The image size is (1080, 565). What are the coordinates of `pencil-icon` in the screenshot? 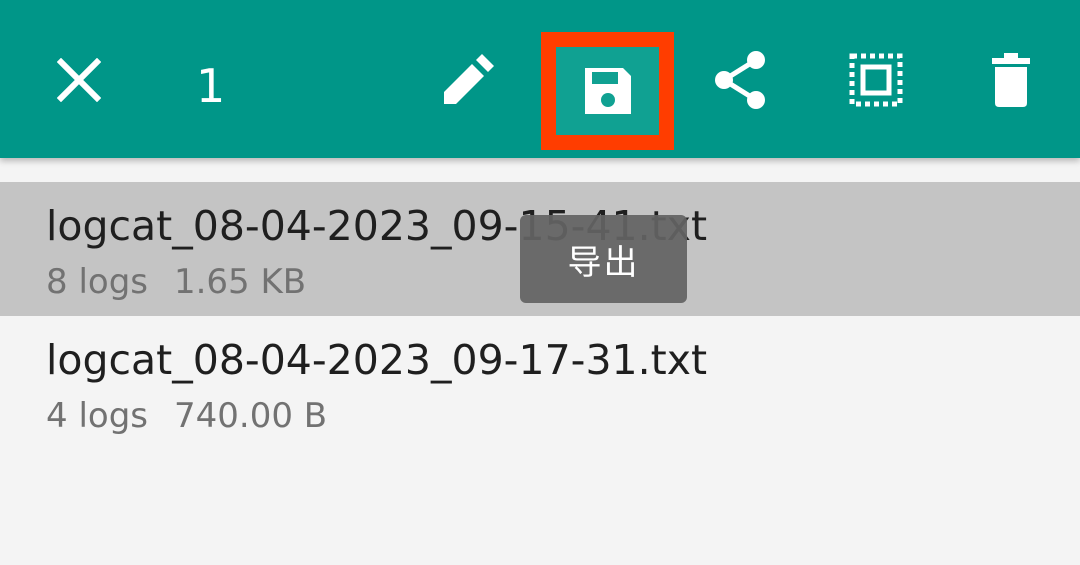 It's located at (469, 79).